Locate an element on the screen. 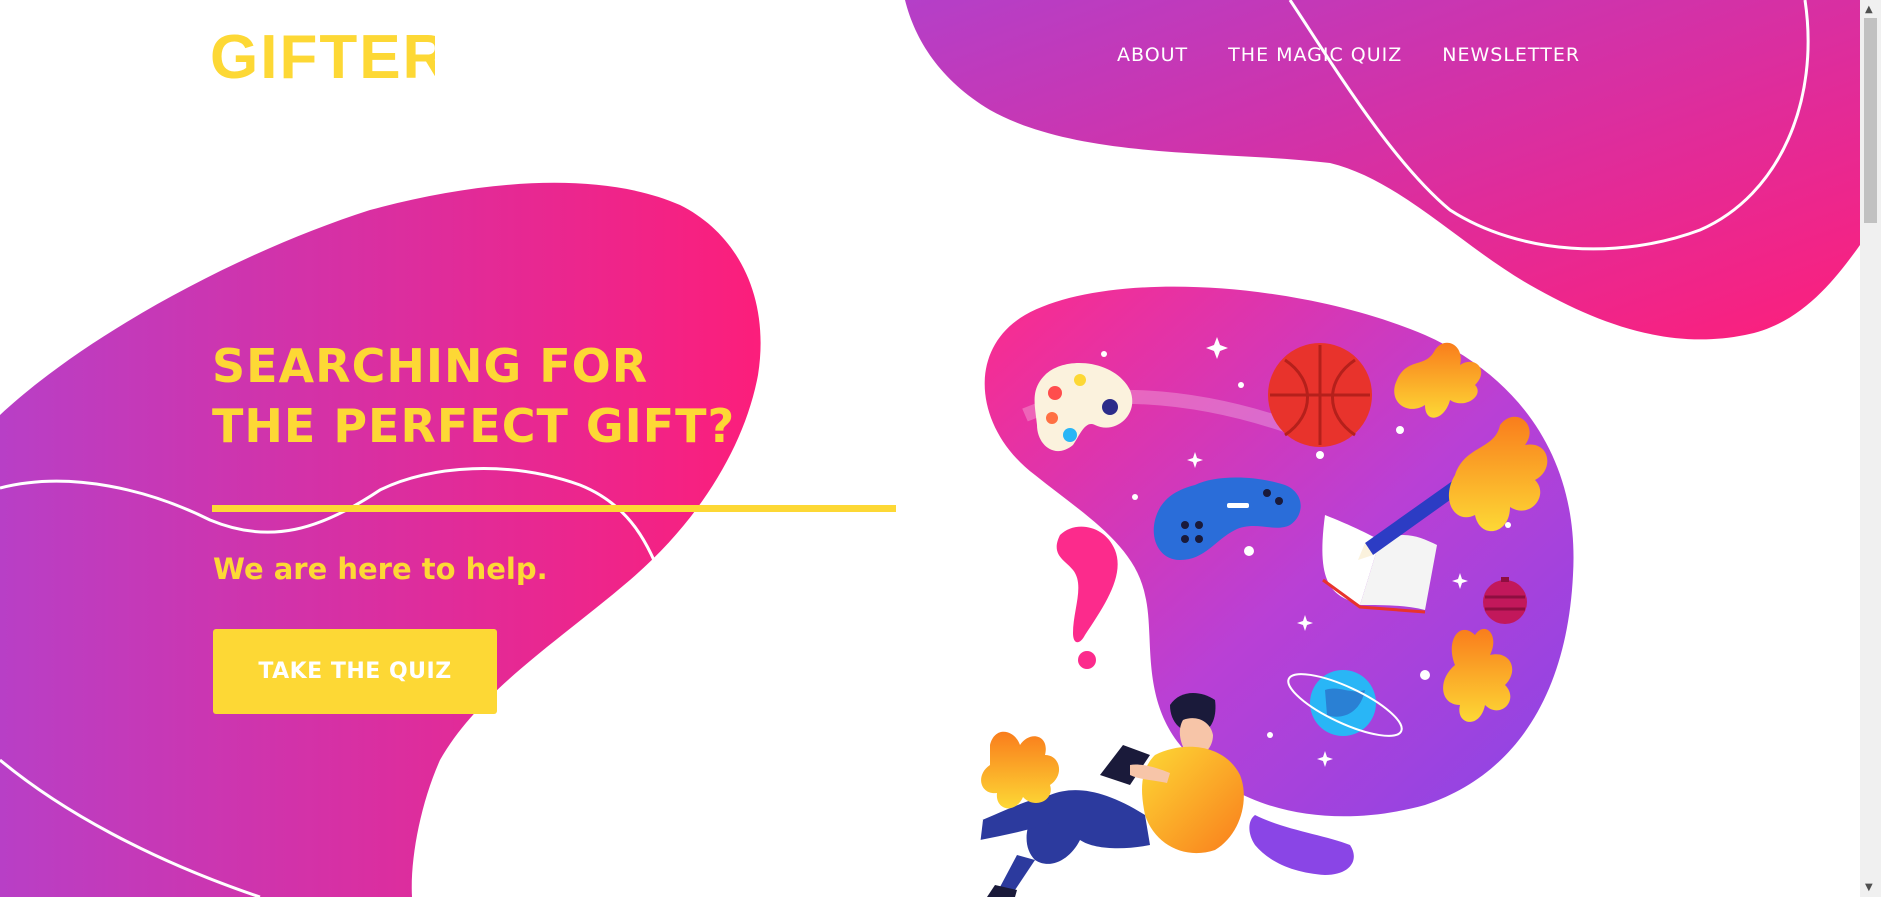  svg-text: GIFTER is located at coordinates (322, 56).